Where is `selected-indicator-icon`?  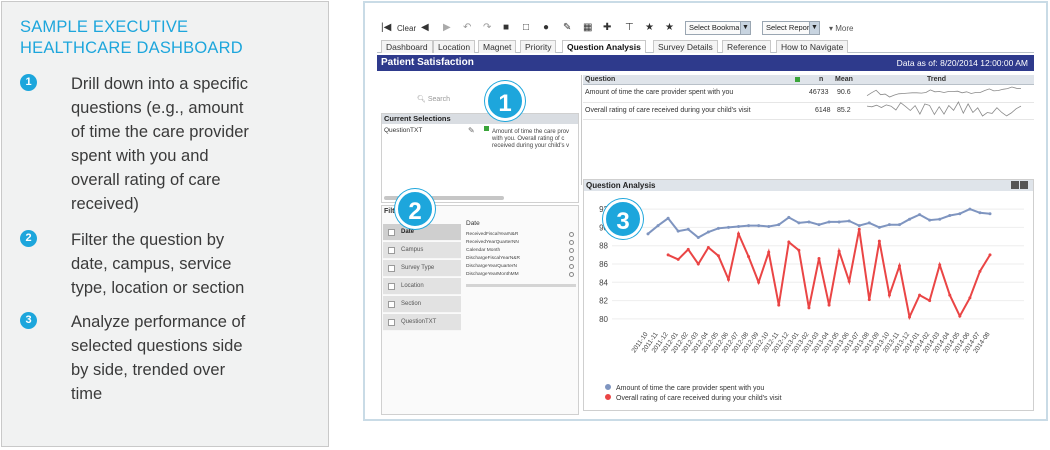 selected-indicator-icon is located at coordinates (486, 128).